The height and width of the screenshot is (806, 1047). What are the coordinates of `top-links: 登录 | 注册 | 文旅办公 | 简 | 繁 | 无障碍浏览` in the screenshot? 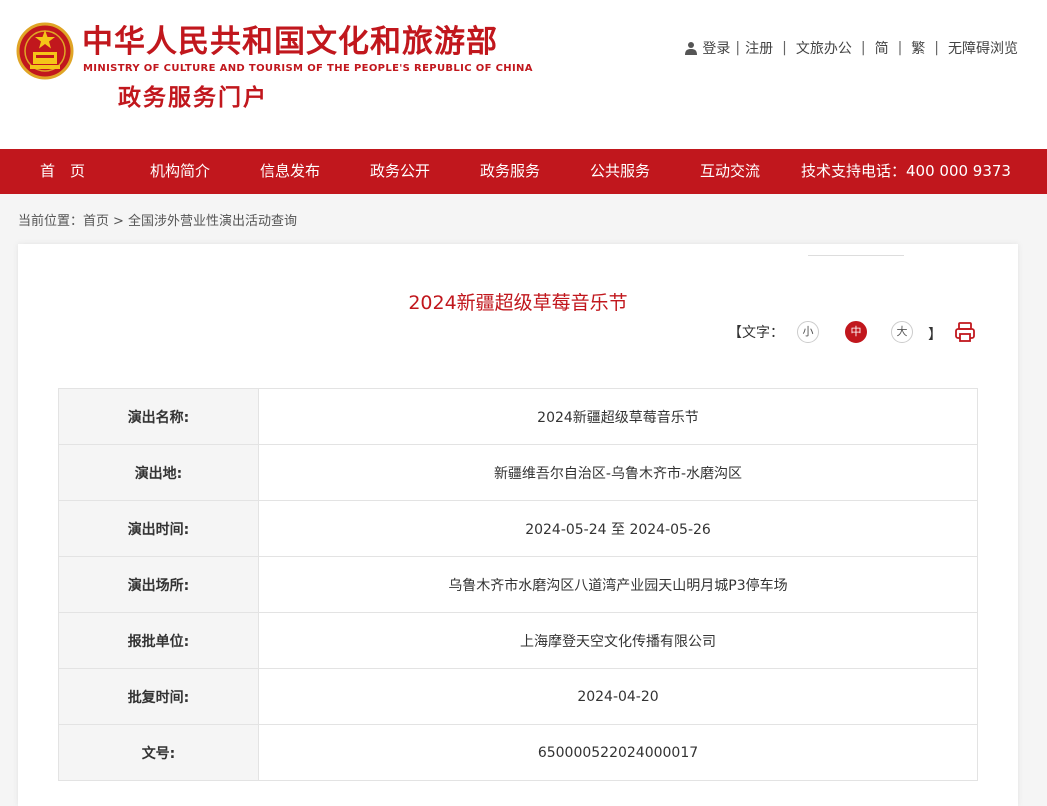 It's located at (851, 48).